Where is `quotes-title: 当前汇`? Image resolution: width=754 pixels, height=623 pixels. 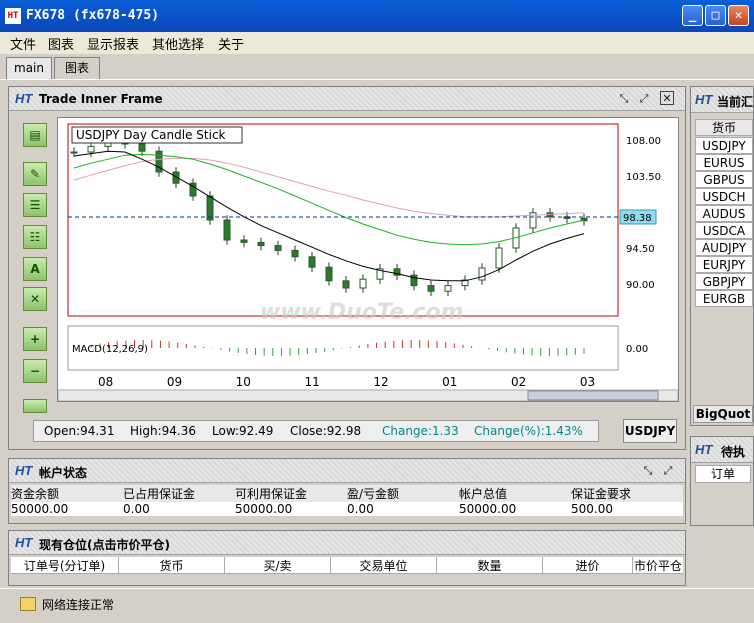 quotes-title: 当前汇 is located at coordinates (735, 102).